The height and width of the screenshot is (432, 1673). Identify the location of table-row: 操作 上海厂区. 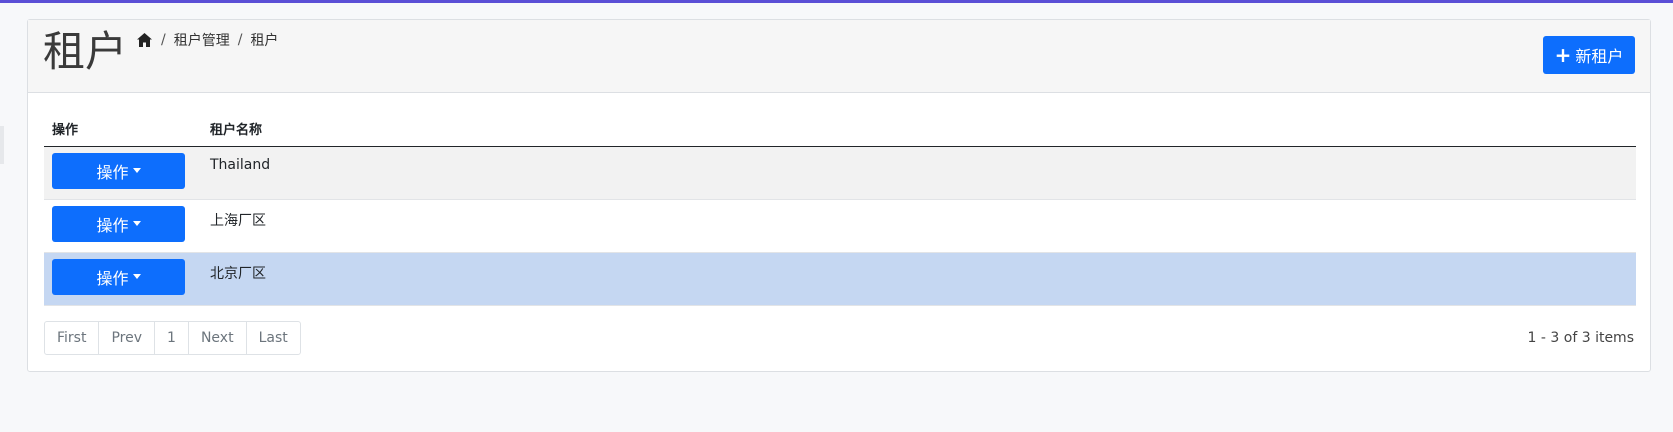
(840, 226).